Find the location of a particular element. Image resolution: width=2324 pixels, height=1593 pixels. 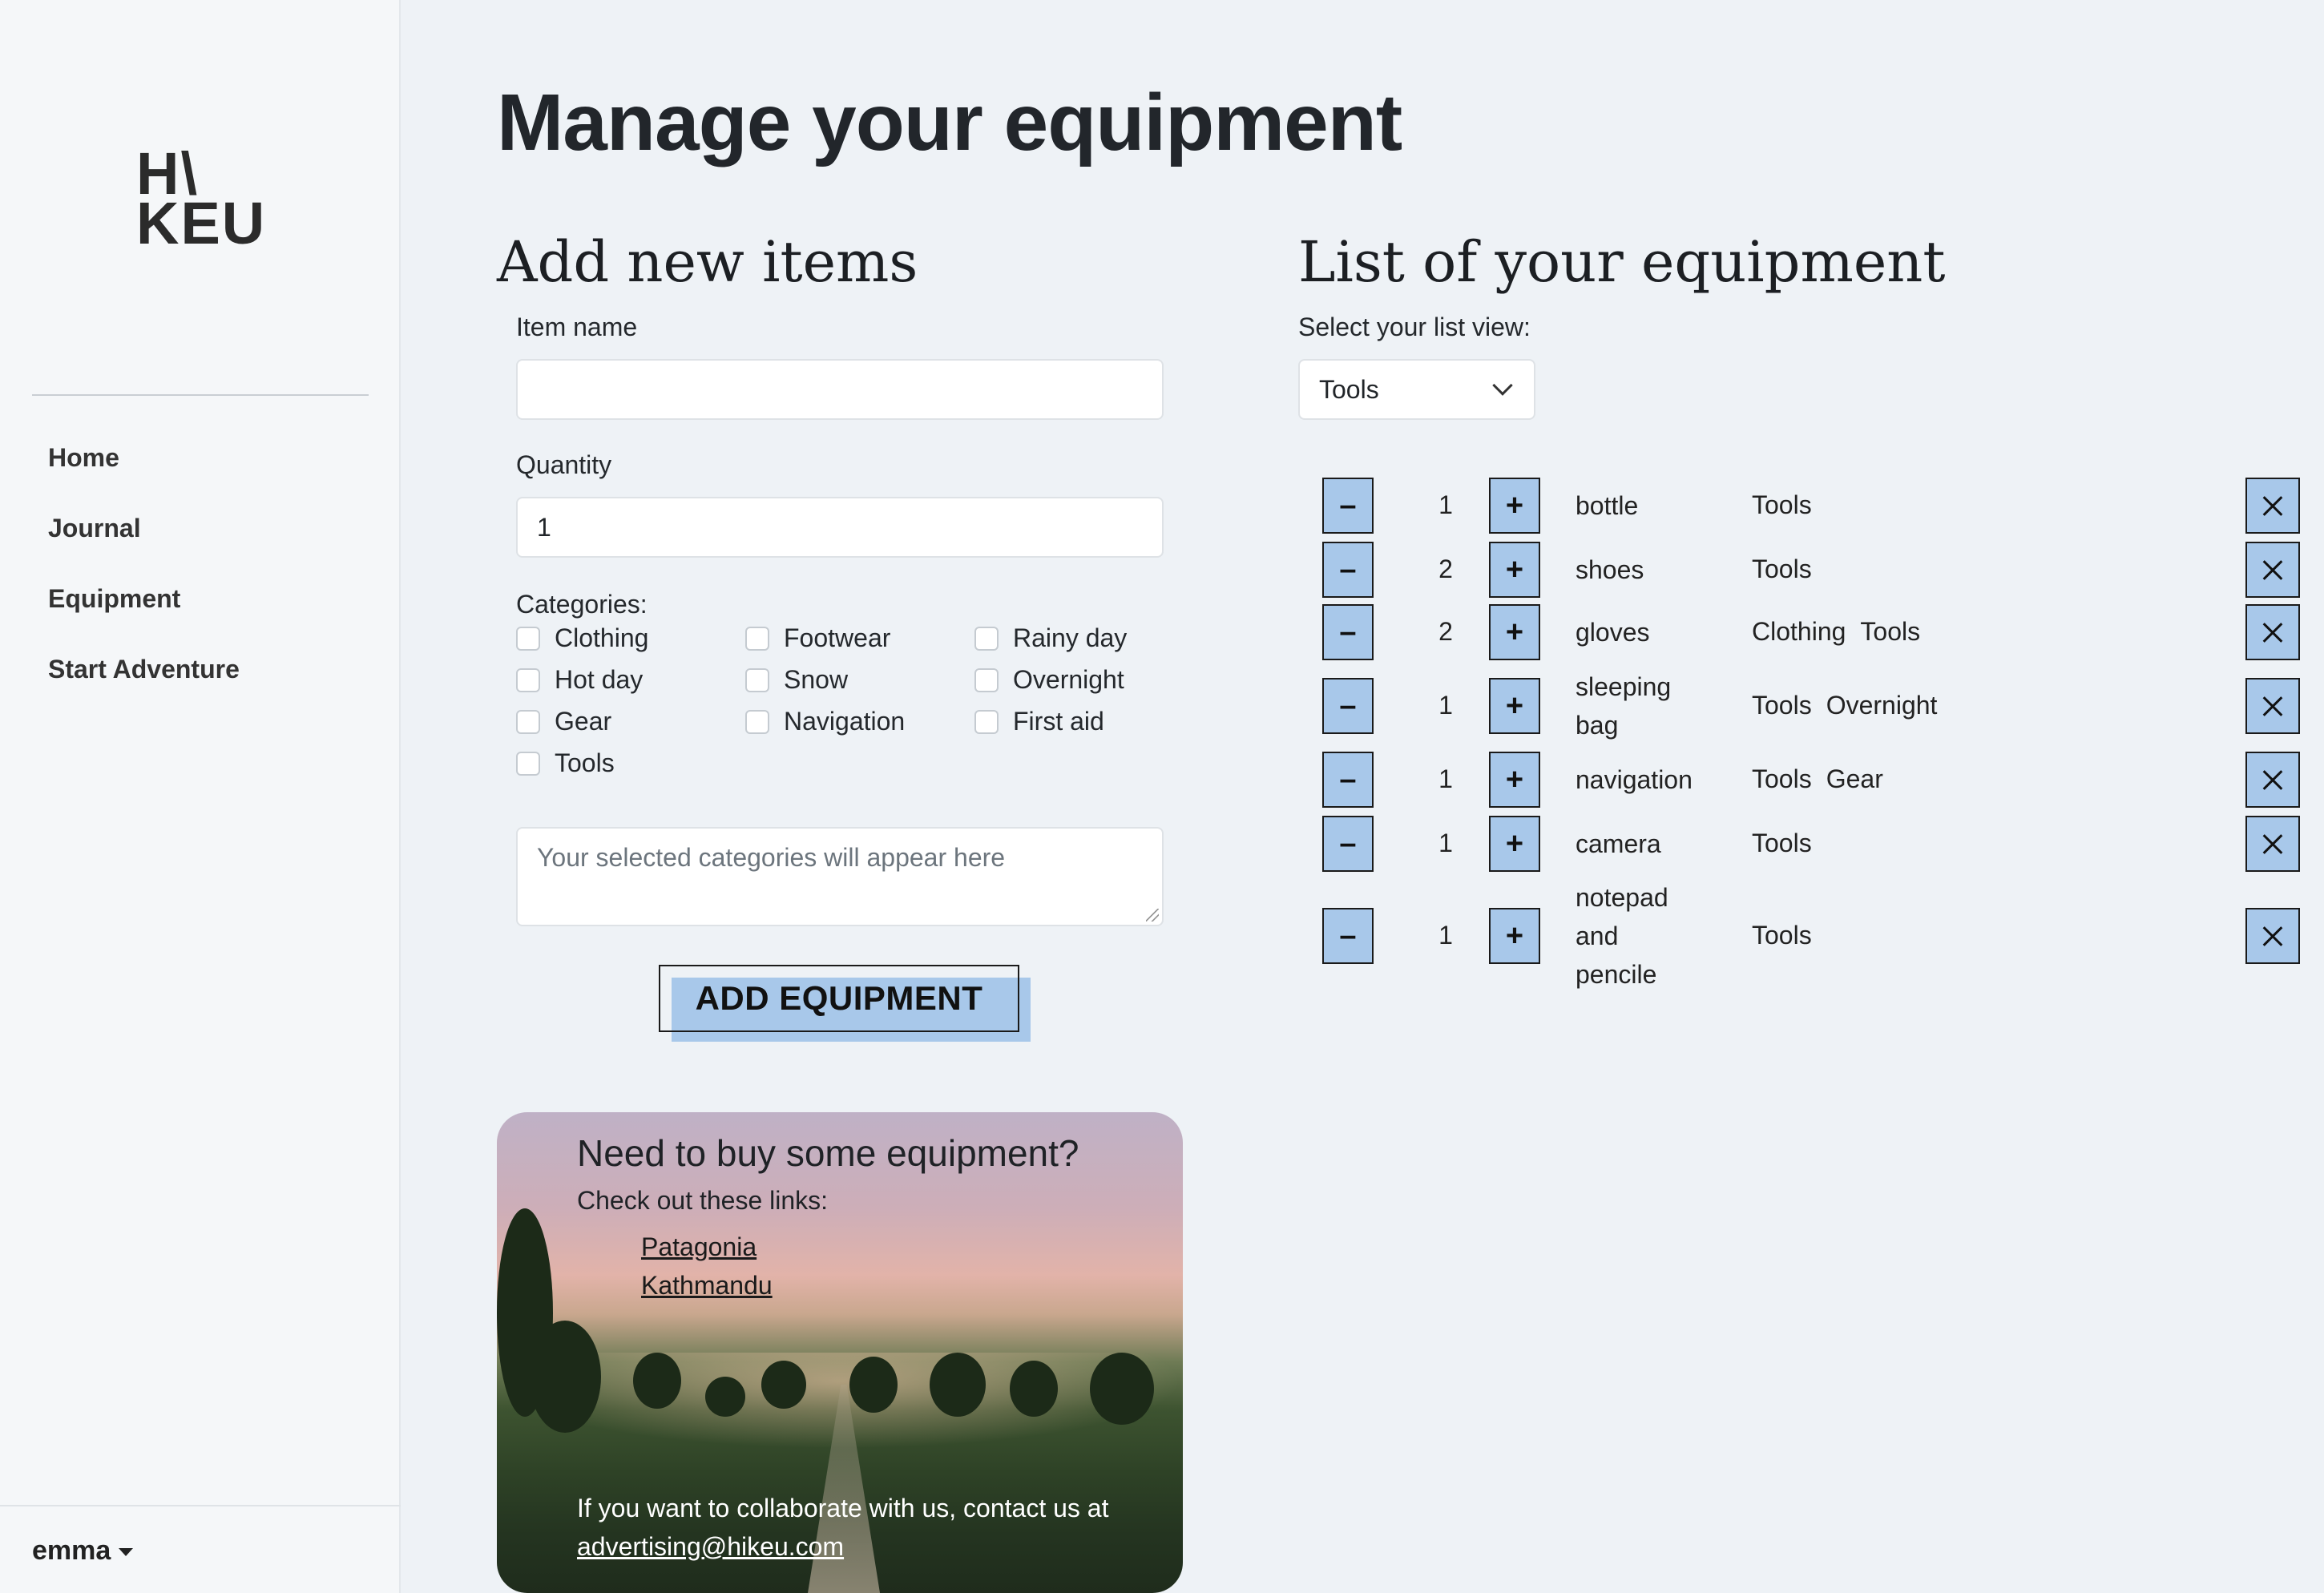

advertising-email-link: advertising@hikeu.com is located at coordinates (710, 1546).